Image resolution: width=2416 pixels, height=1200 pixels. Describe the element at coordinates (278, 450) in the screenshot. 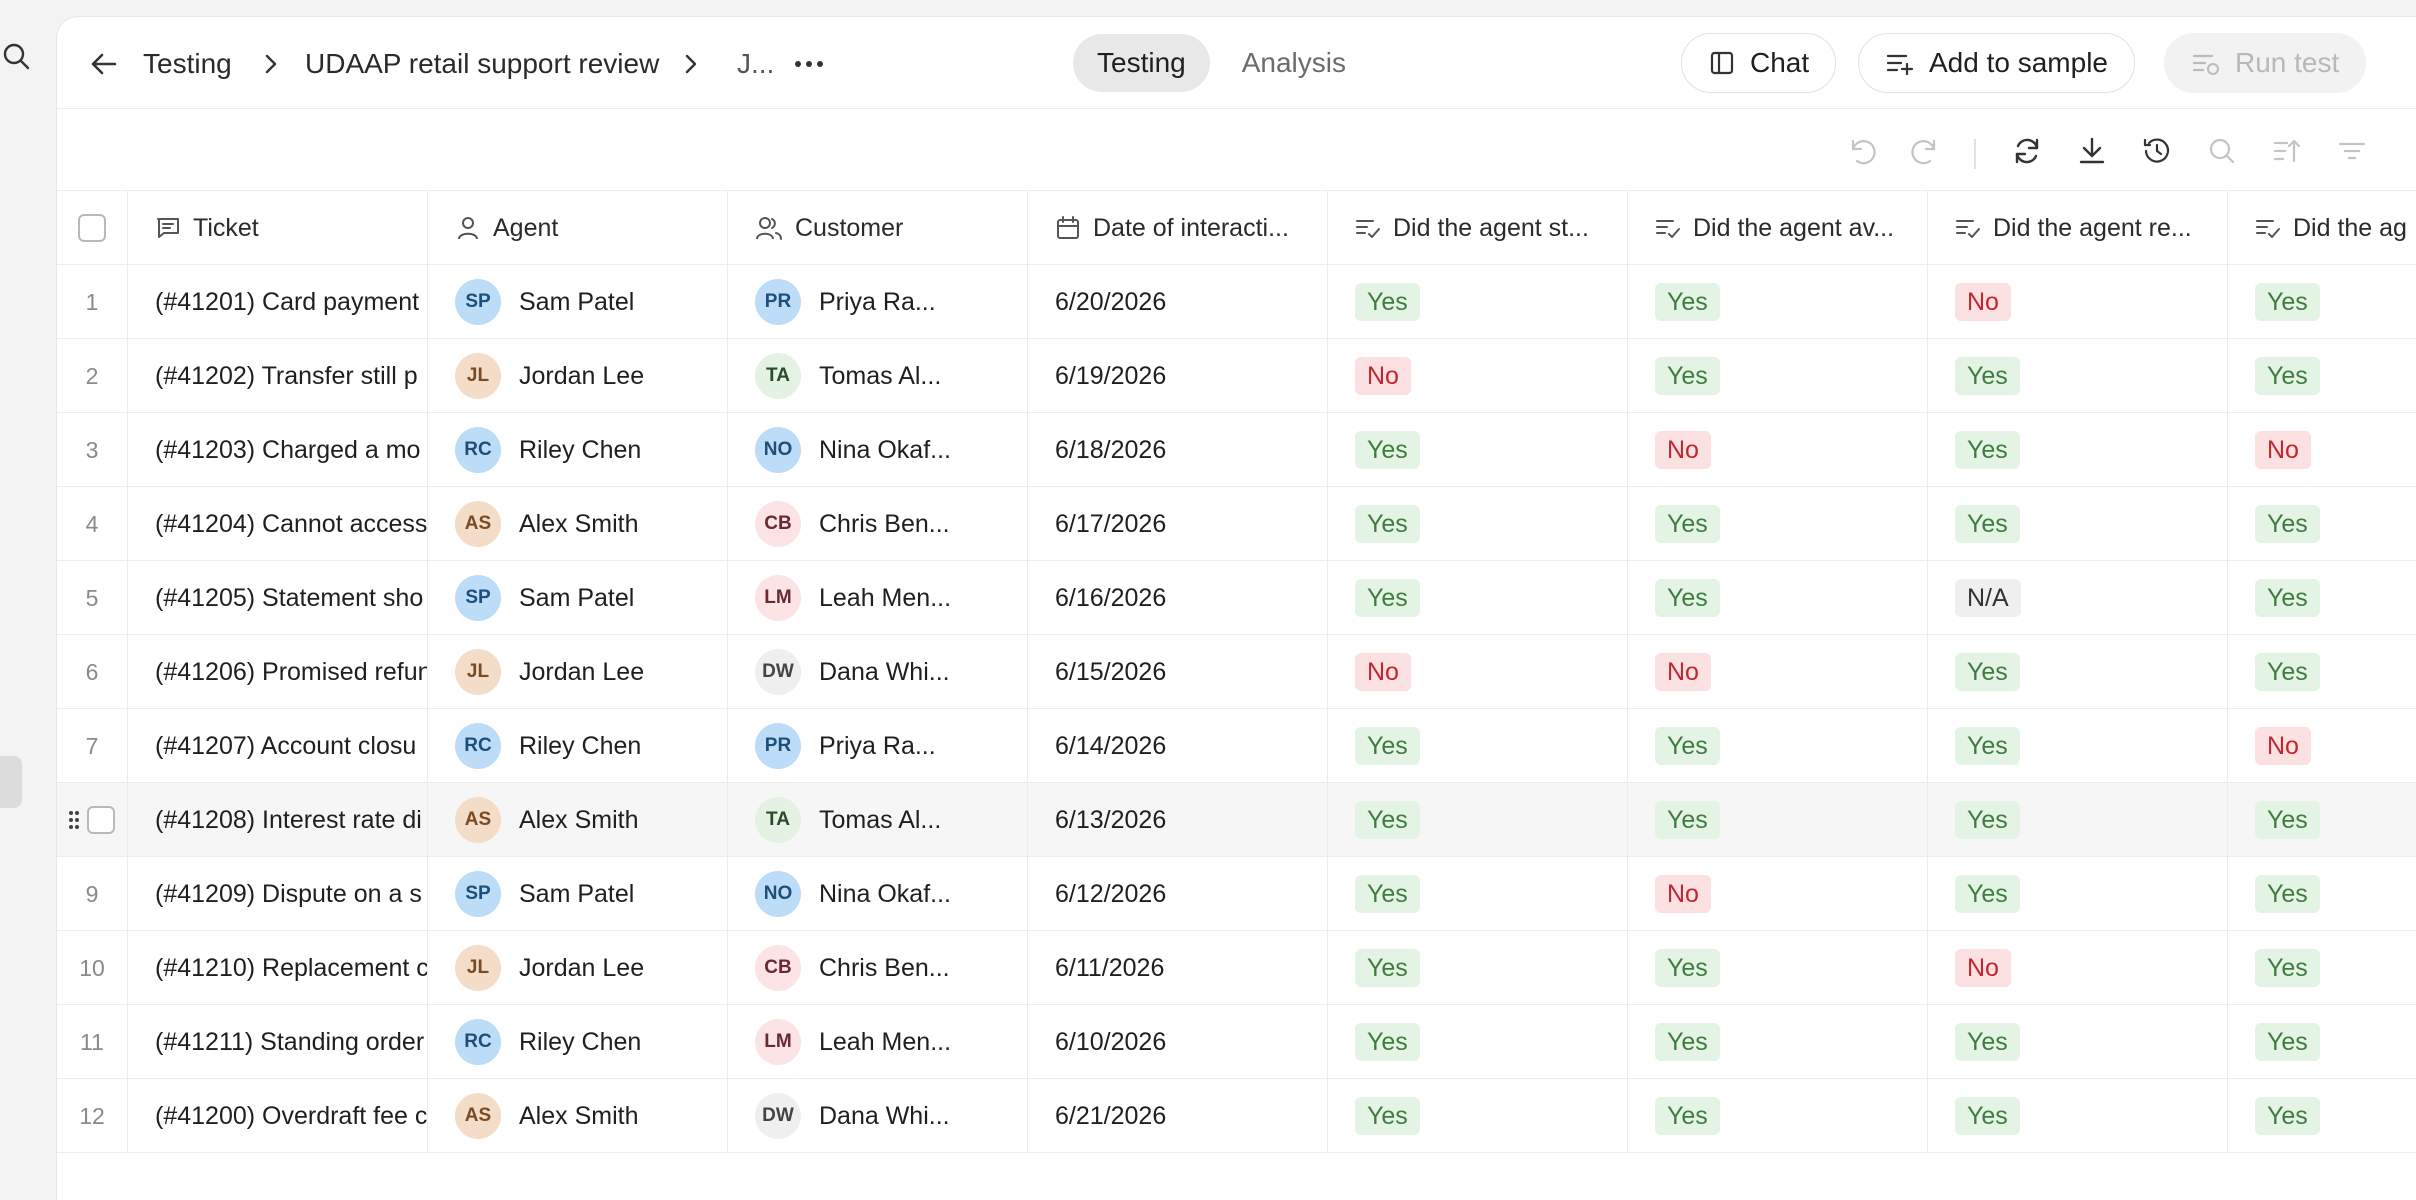

I see `ticket-cell: (#41203) Charged a mo` at that location.